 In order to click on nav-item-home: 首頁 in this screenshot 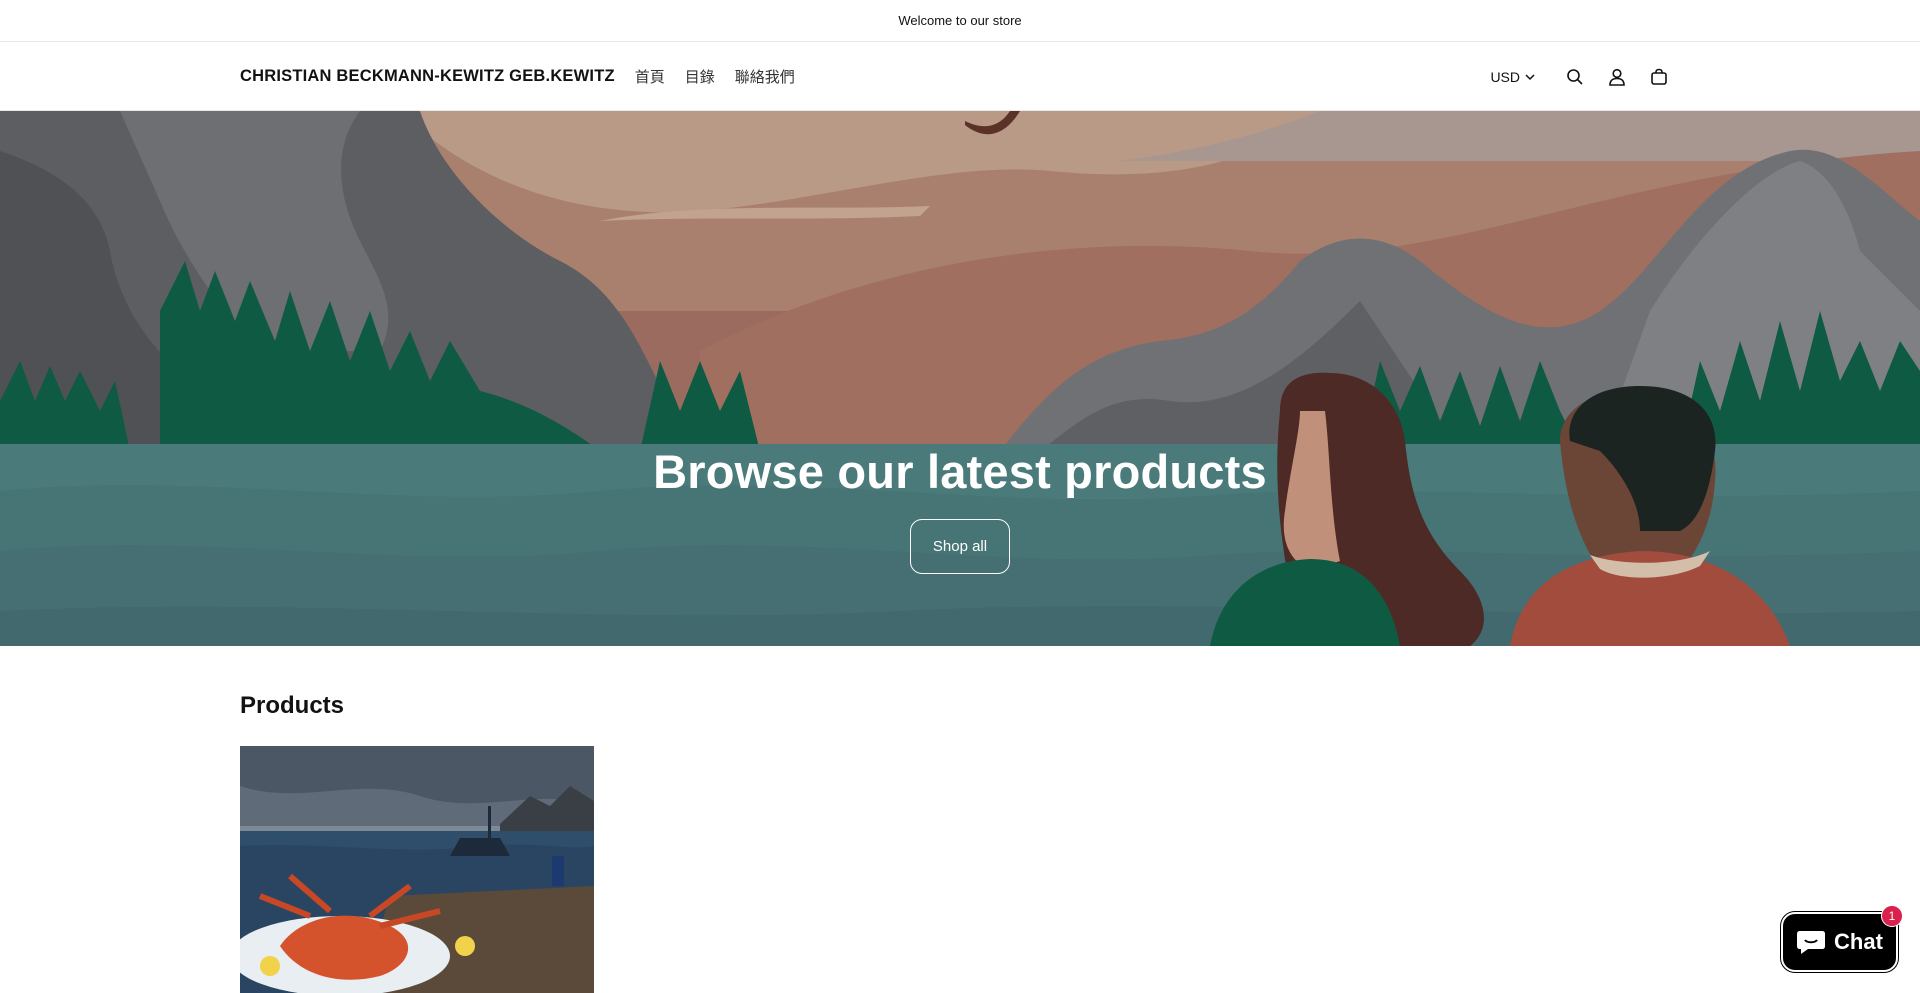, I will do `click(650, 76)`.